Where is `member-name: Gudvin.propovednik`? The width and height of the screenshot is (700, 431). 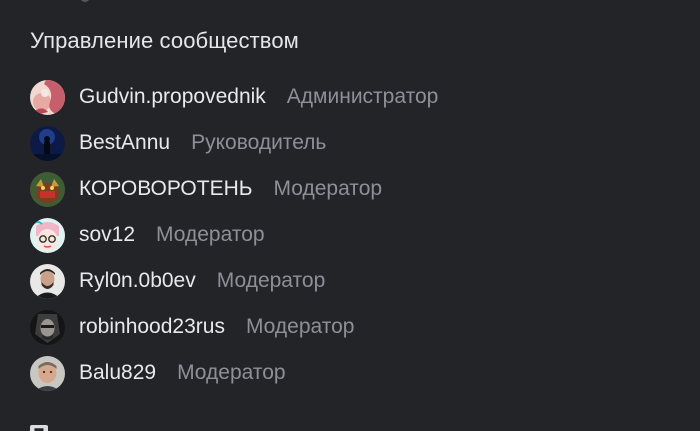
member-name: Gudvin.propovednik is located at coordinates (172, 97).